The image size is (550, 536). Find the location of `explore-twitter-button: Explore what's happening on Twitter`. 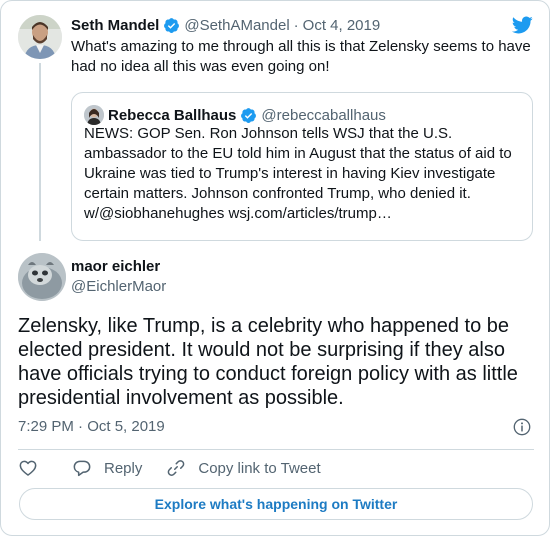

explore-twitter-button: Explore what's happening on Twitter is located at coordinates (276, 504).